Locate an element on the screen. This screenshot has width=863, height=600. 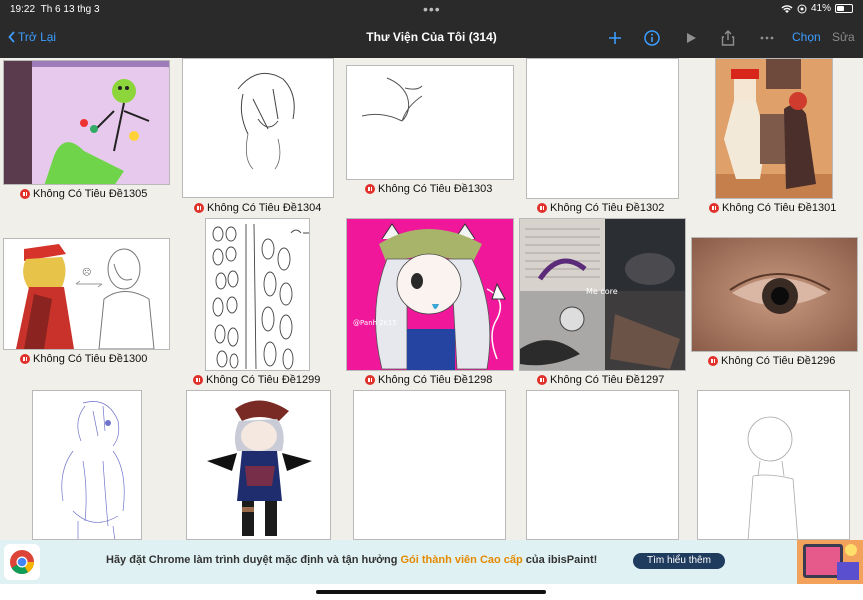
artwork-thumbnail: @Panh 2k15 is located at coordinates (430, 294).